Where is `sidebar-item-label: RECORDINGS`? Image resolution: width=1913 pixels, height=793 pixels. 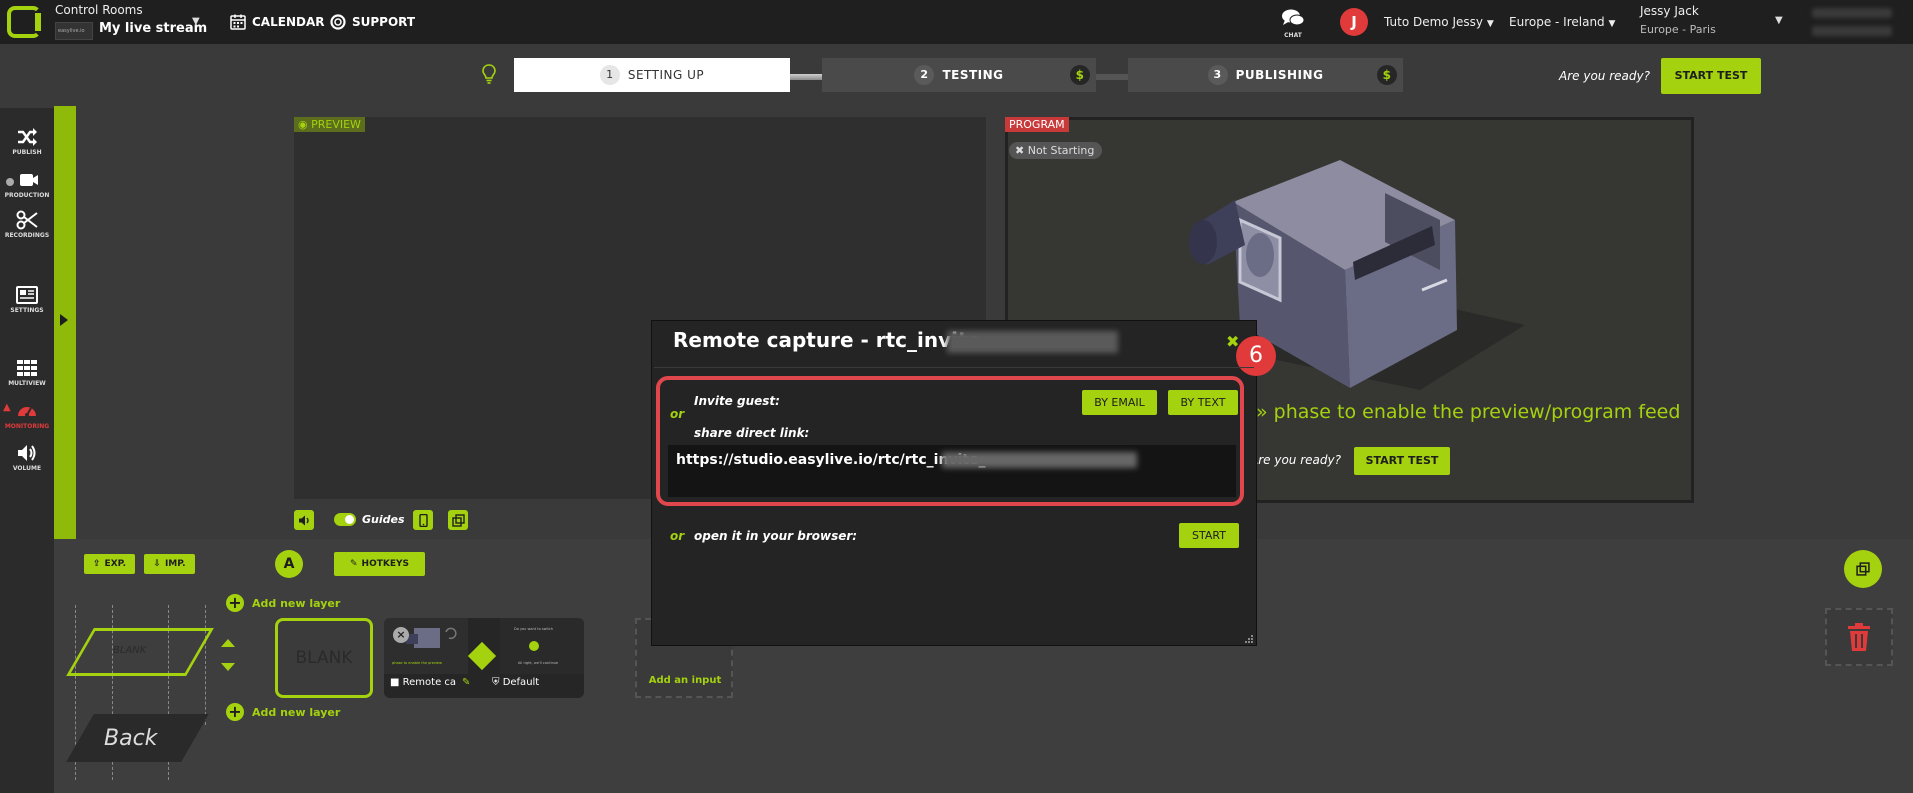
sidebar-item-label: RECORDINGS is located at coordinates (27, 235).